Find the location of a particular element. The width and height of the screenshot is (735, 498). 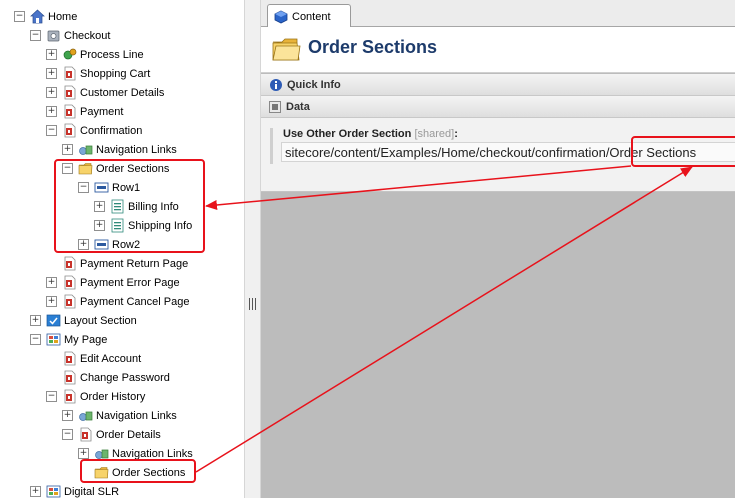

field-label: Use Other Order Section [shared]: is located at coordinates (370, 134).